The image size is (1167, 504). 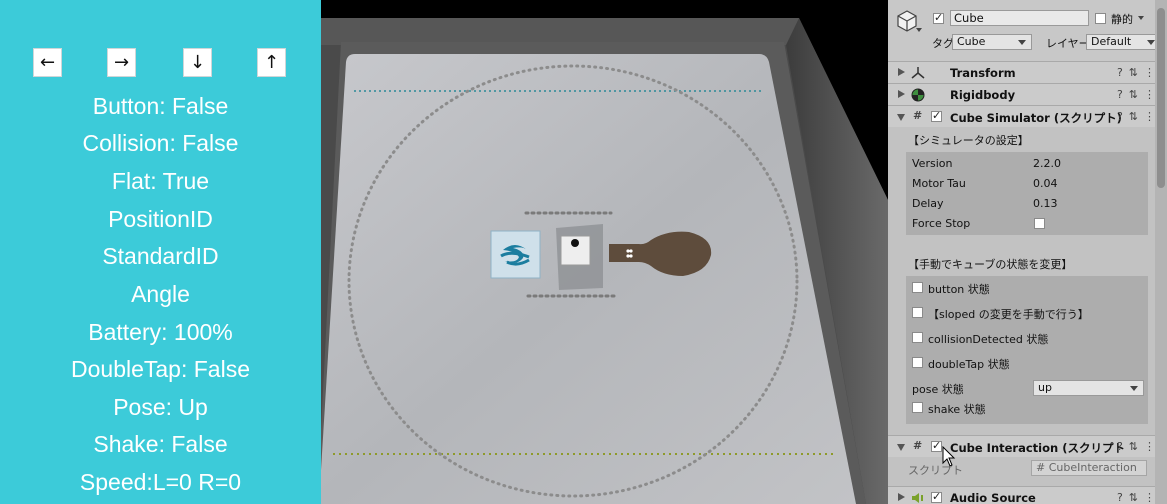 I want to click on right-arrow-button: →, so click(x=121, y=62).